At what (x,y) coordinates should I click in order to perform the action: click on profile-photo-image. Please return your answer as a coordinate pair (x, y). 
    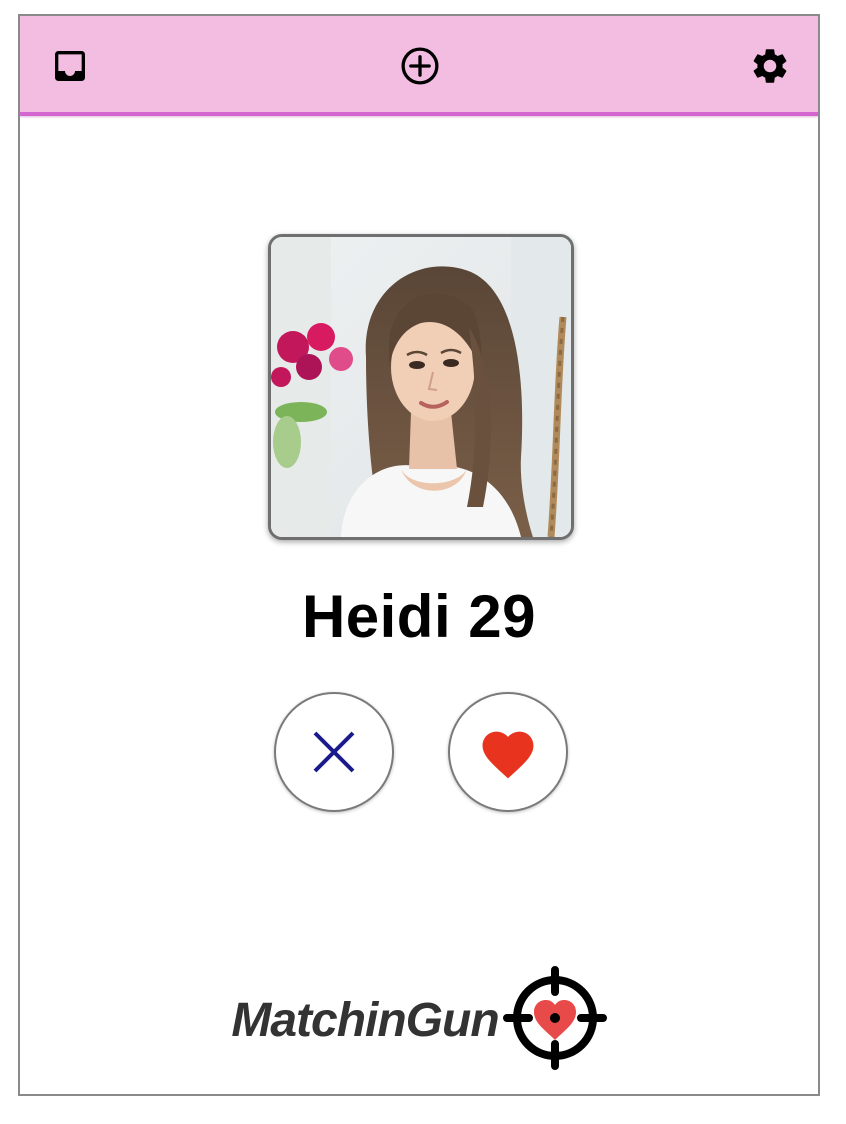
    Looking at the image, I should click on (421, 387).